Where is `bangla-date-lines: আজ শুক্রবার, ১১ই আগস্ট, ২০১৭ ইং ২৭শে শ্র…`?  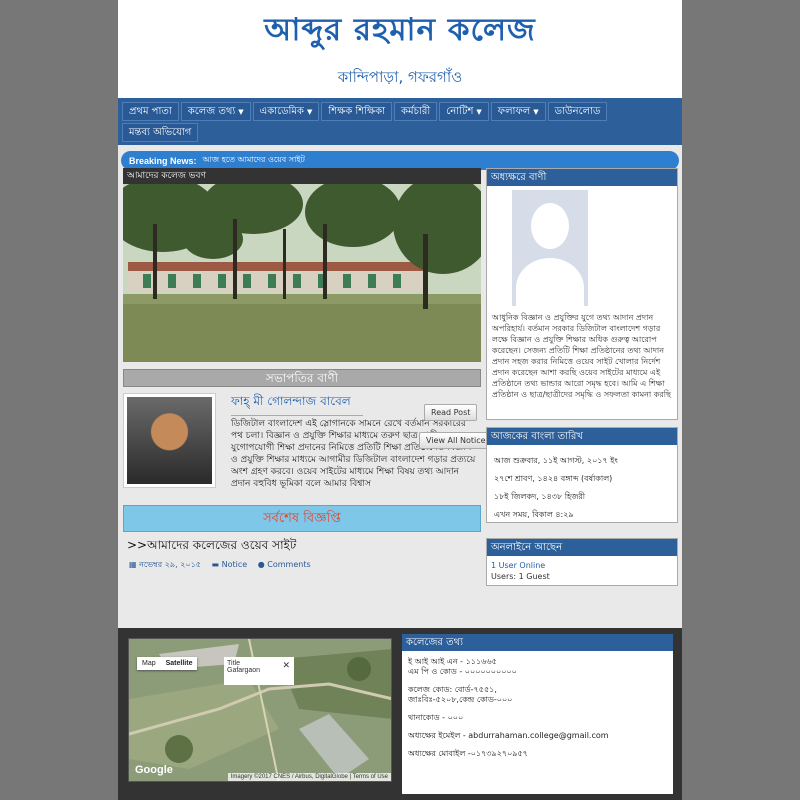
bangla-date-lines: আজ শুক্রবার, ১১ই আগস্ট, ২০১৭ ইং ২৭শে শ্র… is located at coordinates (582, 483).